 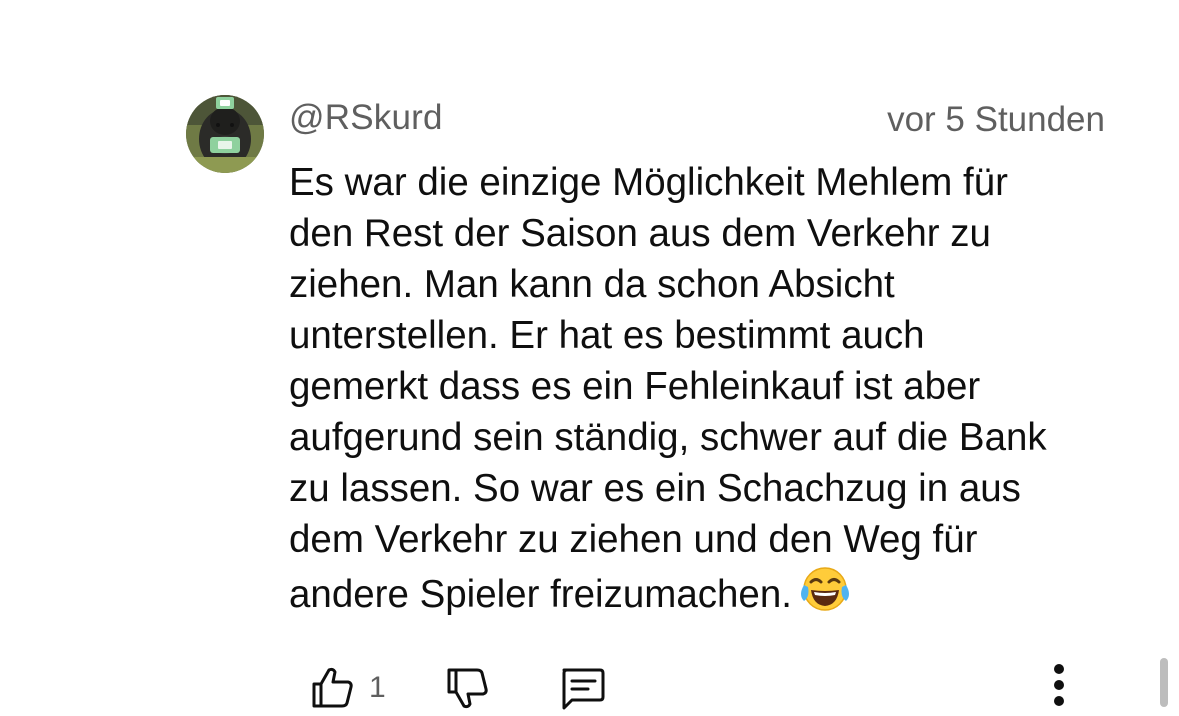 I want to click on avatar, so click(x=225, y=134).